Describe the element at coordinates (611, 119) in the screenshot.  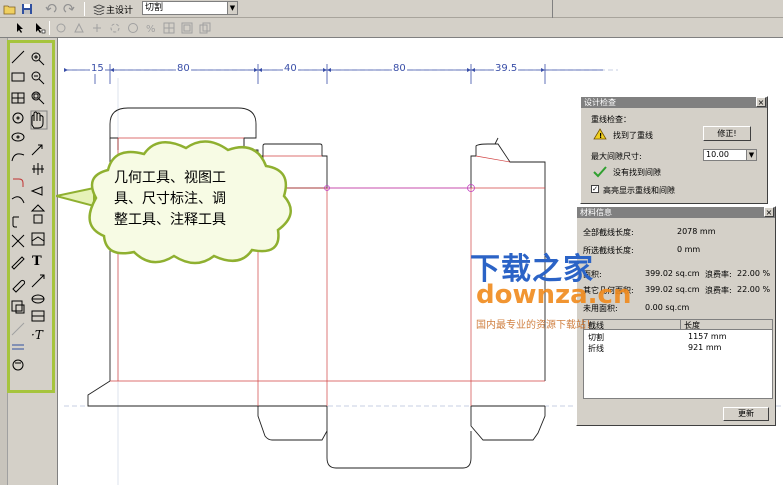
I see `overlap-label: 重线检查：` at that location.